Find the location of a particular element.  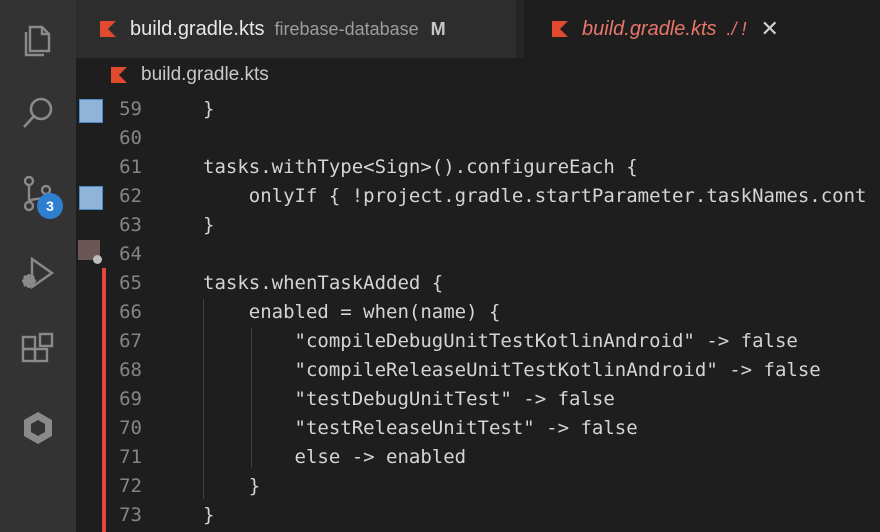

modified-indicator: M is located at coordinates (438, 28).